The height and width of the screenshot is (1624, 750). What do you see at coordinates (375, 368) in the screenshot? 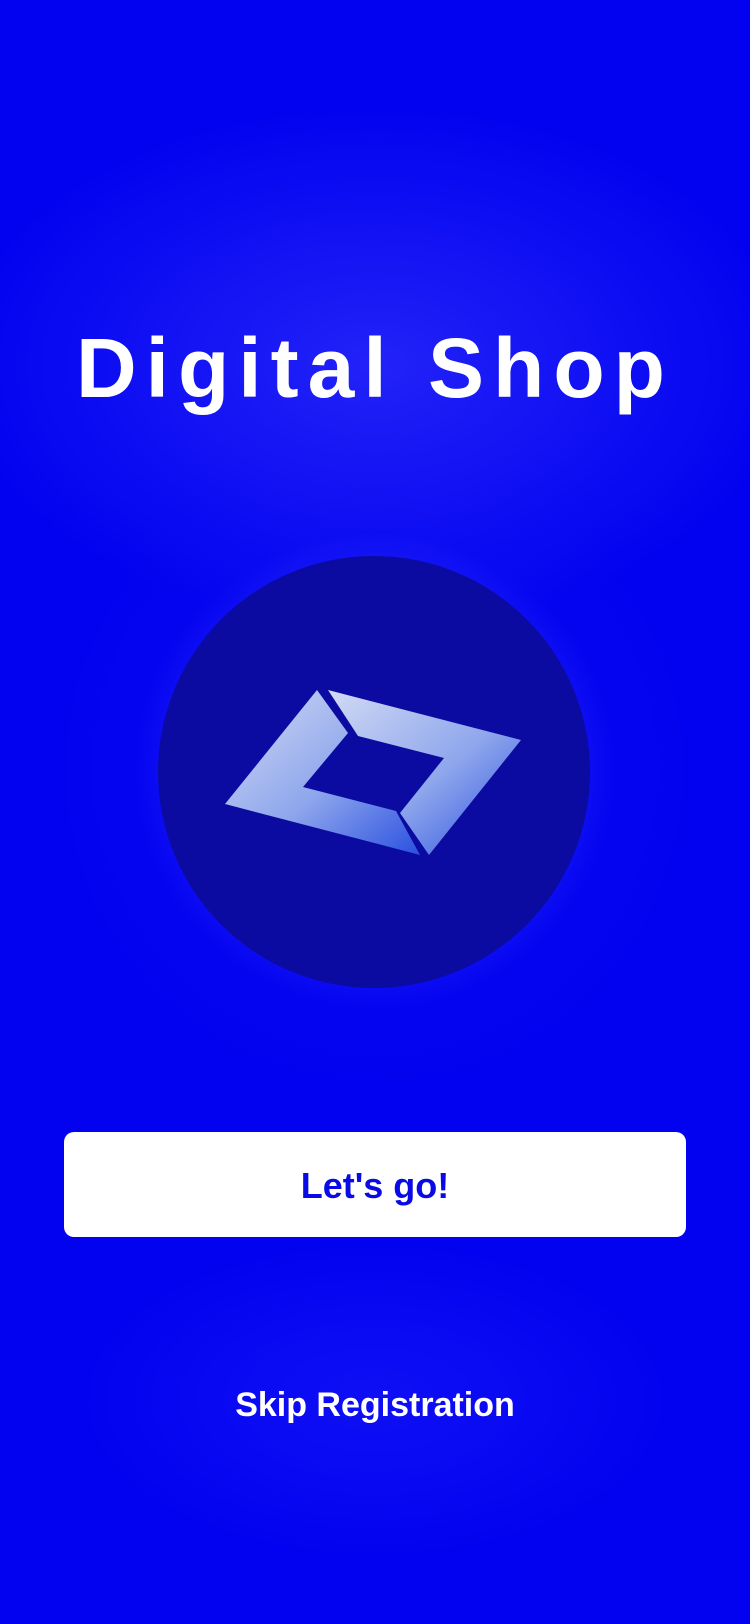
I see `app-title: Digital Shop` at bounding box center [375, 368].